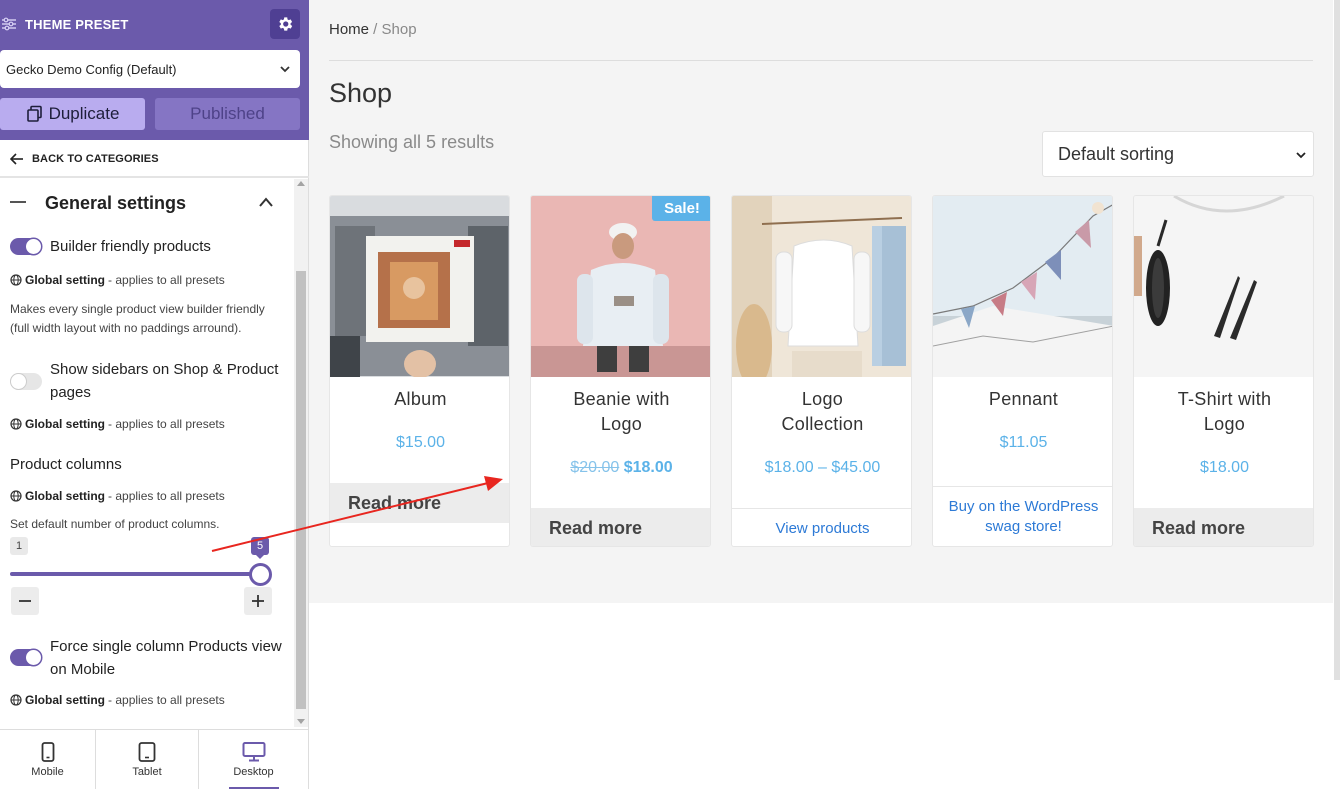  Describe the element at coordinates (621, 286) in the screenshot. I see `beanie-product-image` at that location.